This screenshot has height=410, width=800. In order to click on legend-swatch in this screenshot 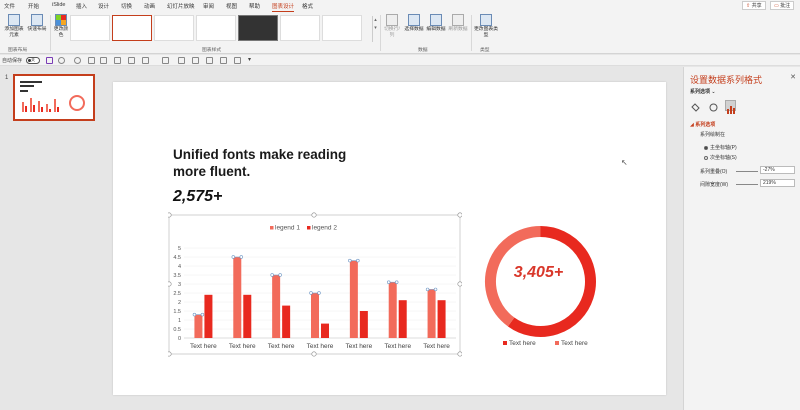, I will do `click(557, 343)`.